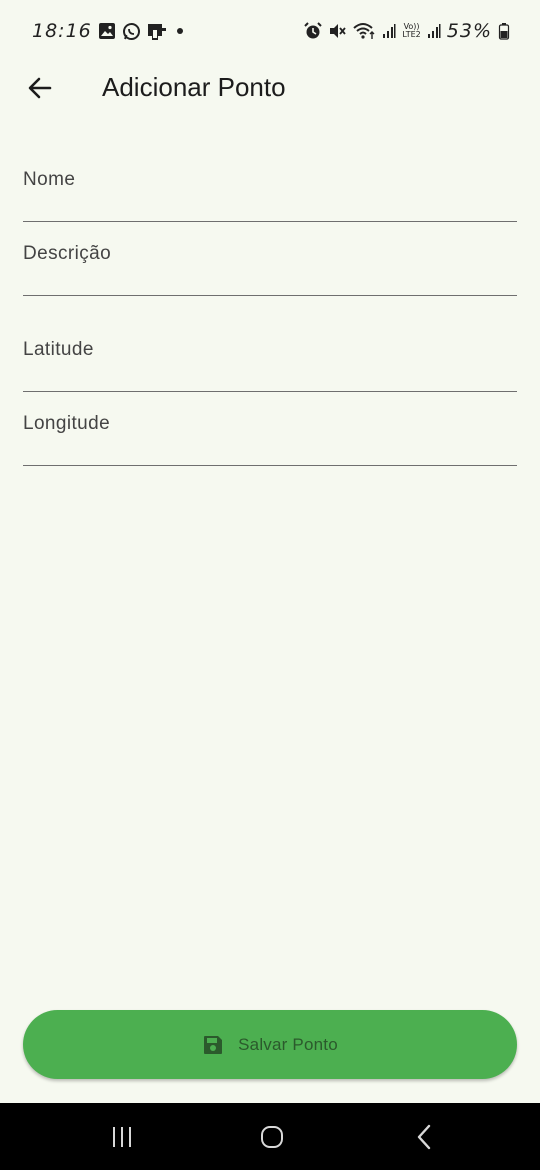 This screenshot has width=540, height=1170. Describe the element at coordinates (157, 31) in the screenshot. I see `clipboard-icon` at that location.